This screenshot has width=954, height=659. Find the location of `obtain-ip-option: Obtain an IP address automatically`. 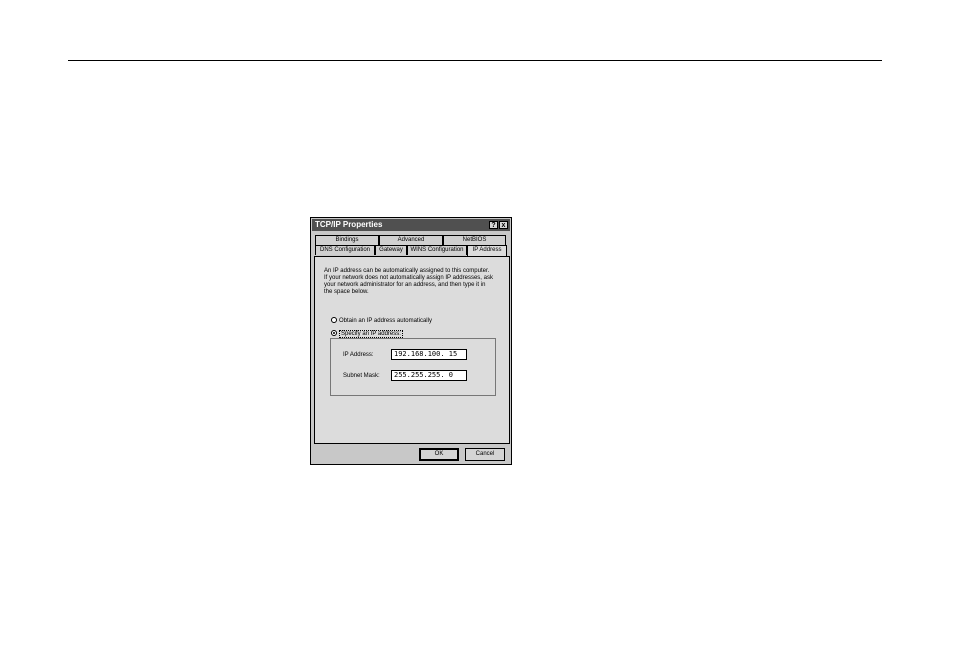

obtain-ip-option: Obtain an IP address automatically is located at coordinates (381, 321).